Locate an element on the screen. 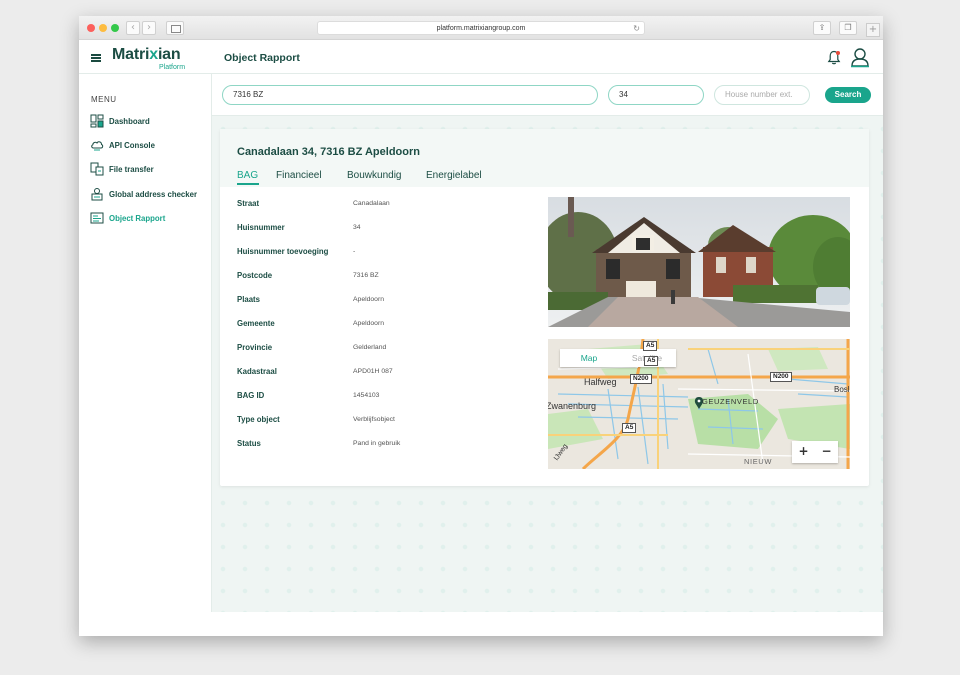  field-row-type-object: Type object Verblijfsobject is located at coordinates (387, 422).